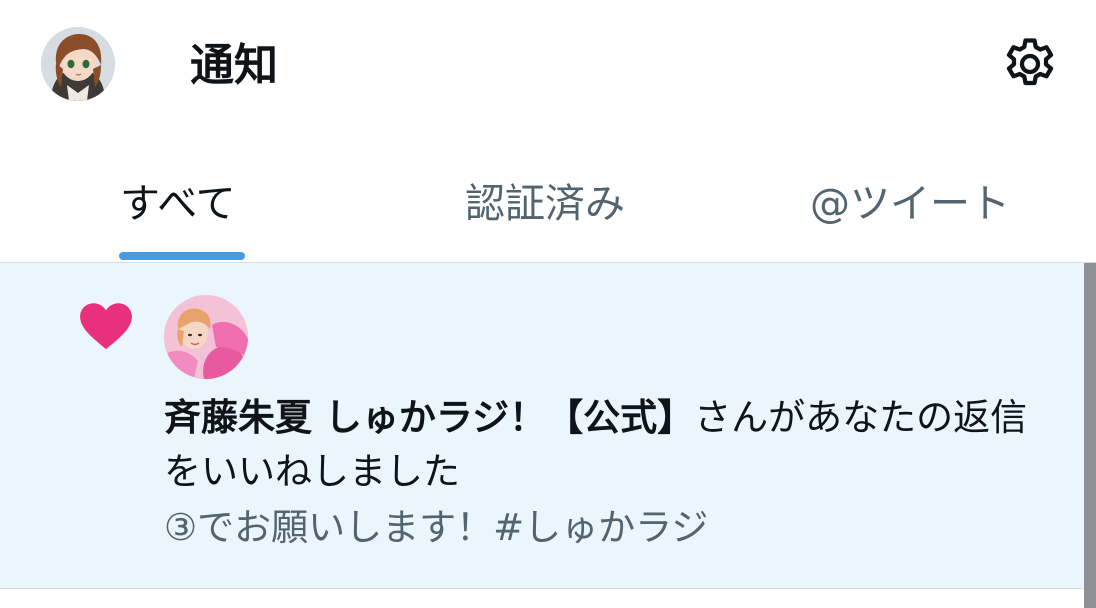 The image size is (1096, 608). Describe the element at coordinates (234, 65) in the screenshot. I see `page-title: 通知` at that location.